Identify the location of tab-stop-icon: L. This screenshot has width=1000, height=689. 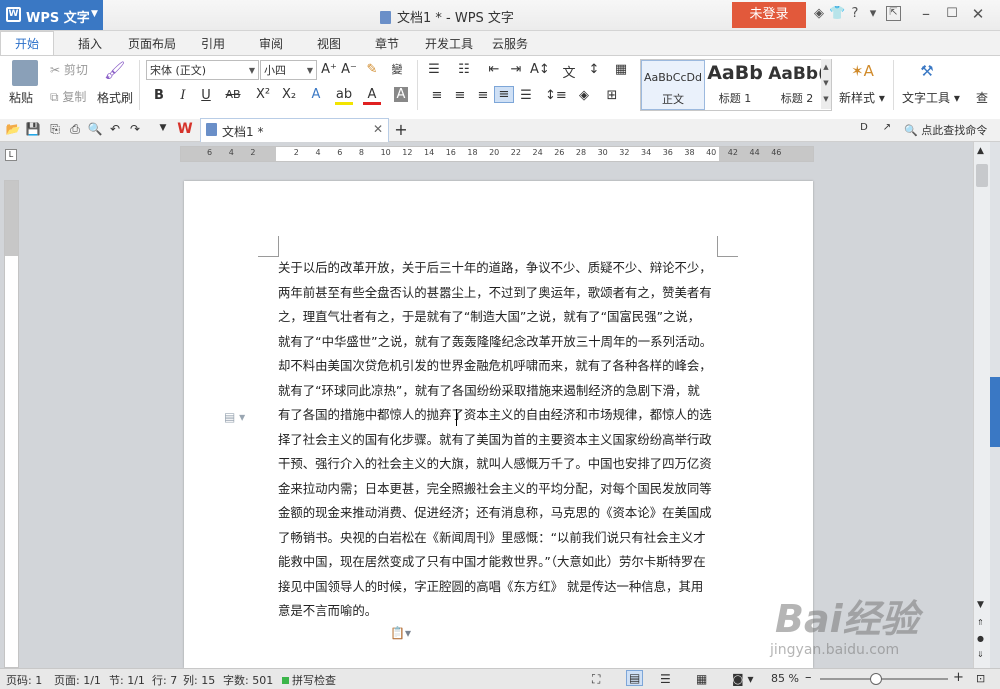
(11, 155).